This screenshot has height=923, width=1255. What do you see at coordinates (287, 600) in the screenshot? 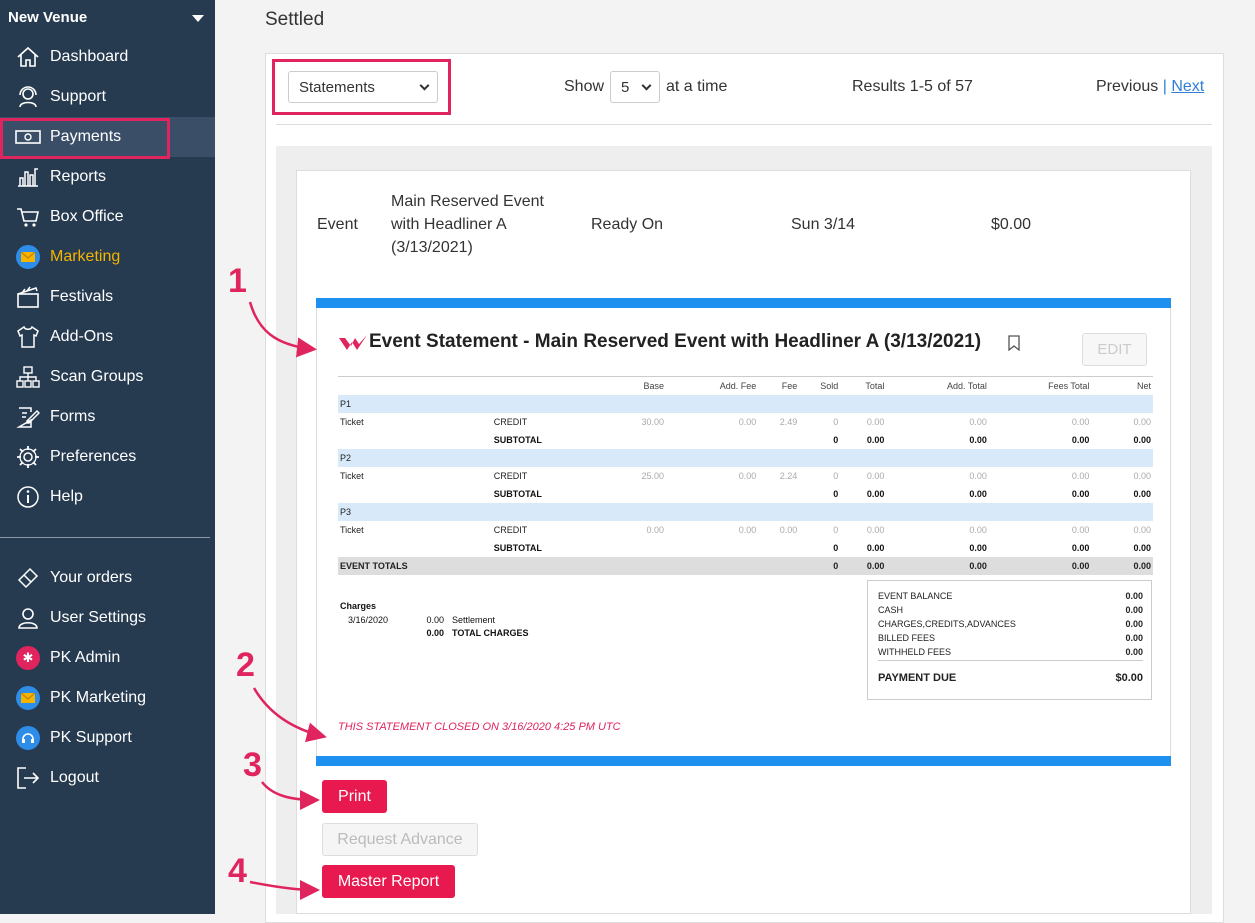
I see `annotation-arrows` at bounding box center [287, 600].